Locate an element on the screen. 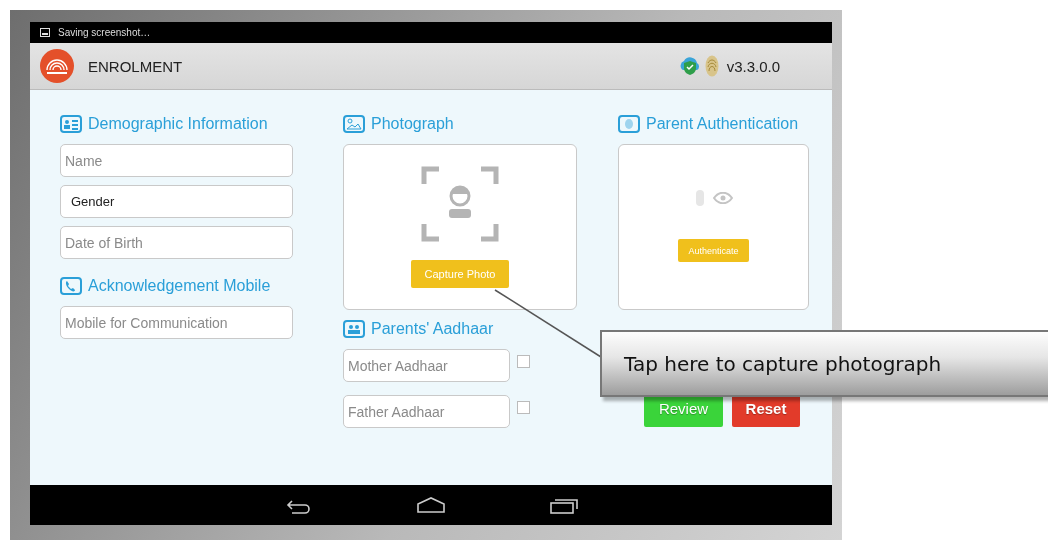 The height and width of the screenshot is (542, 1048). picture-icon is located at coordinates (354, 124).